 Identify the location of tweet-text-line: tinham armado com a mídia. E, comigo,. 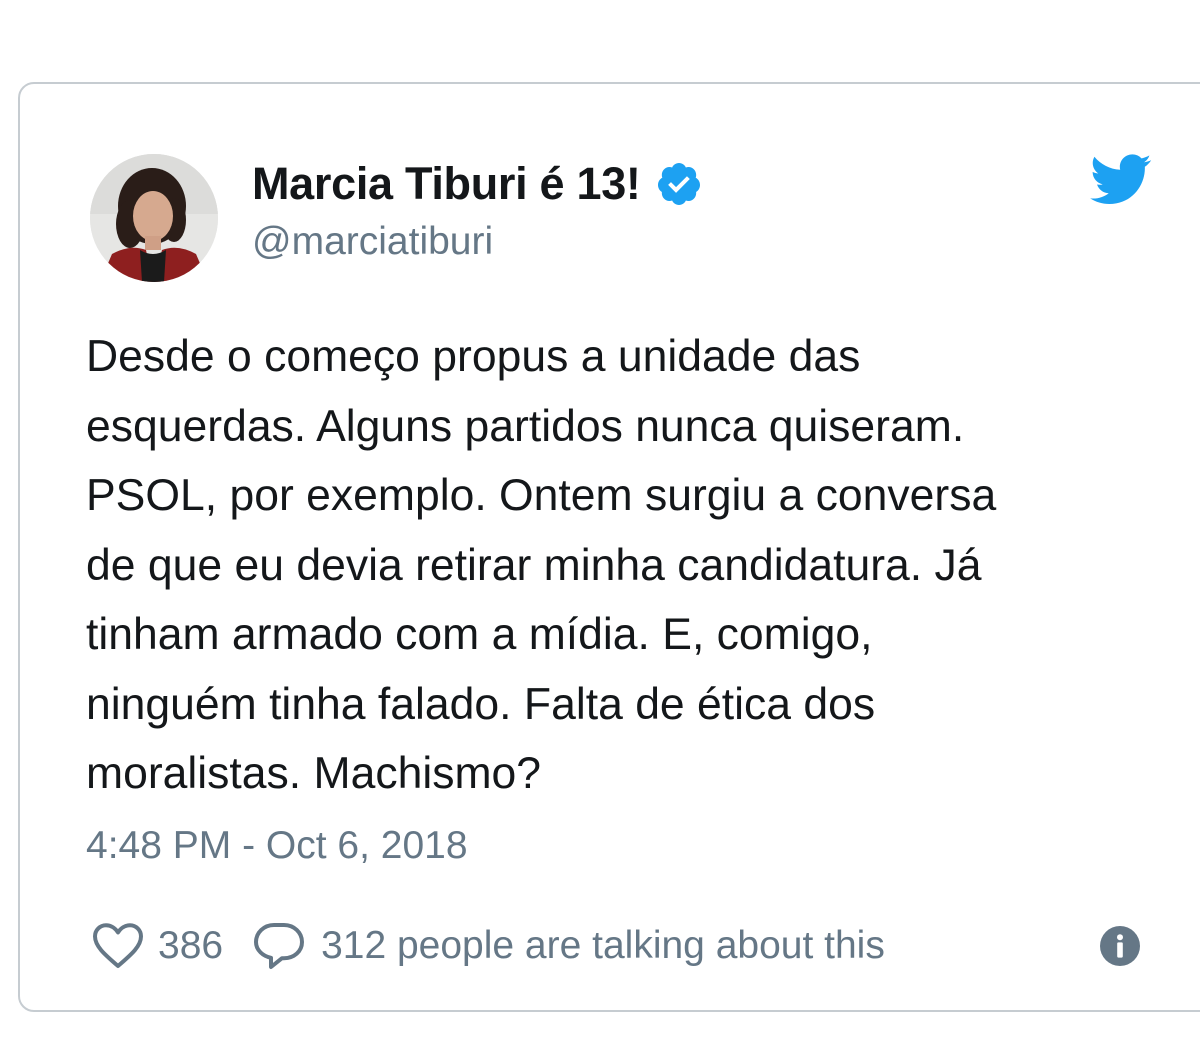
(479, 634).